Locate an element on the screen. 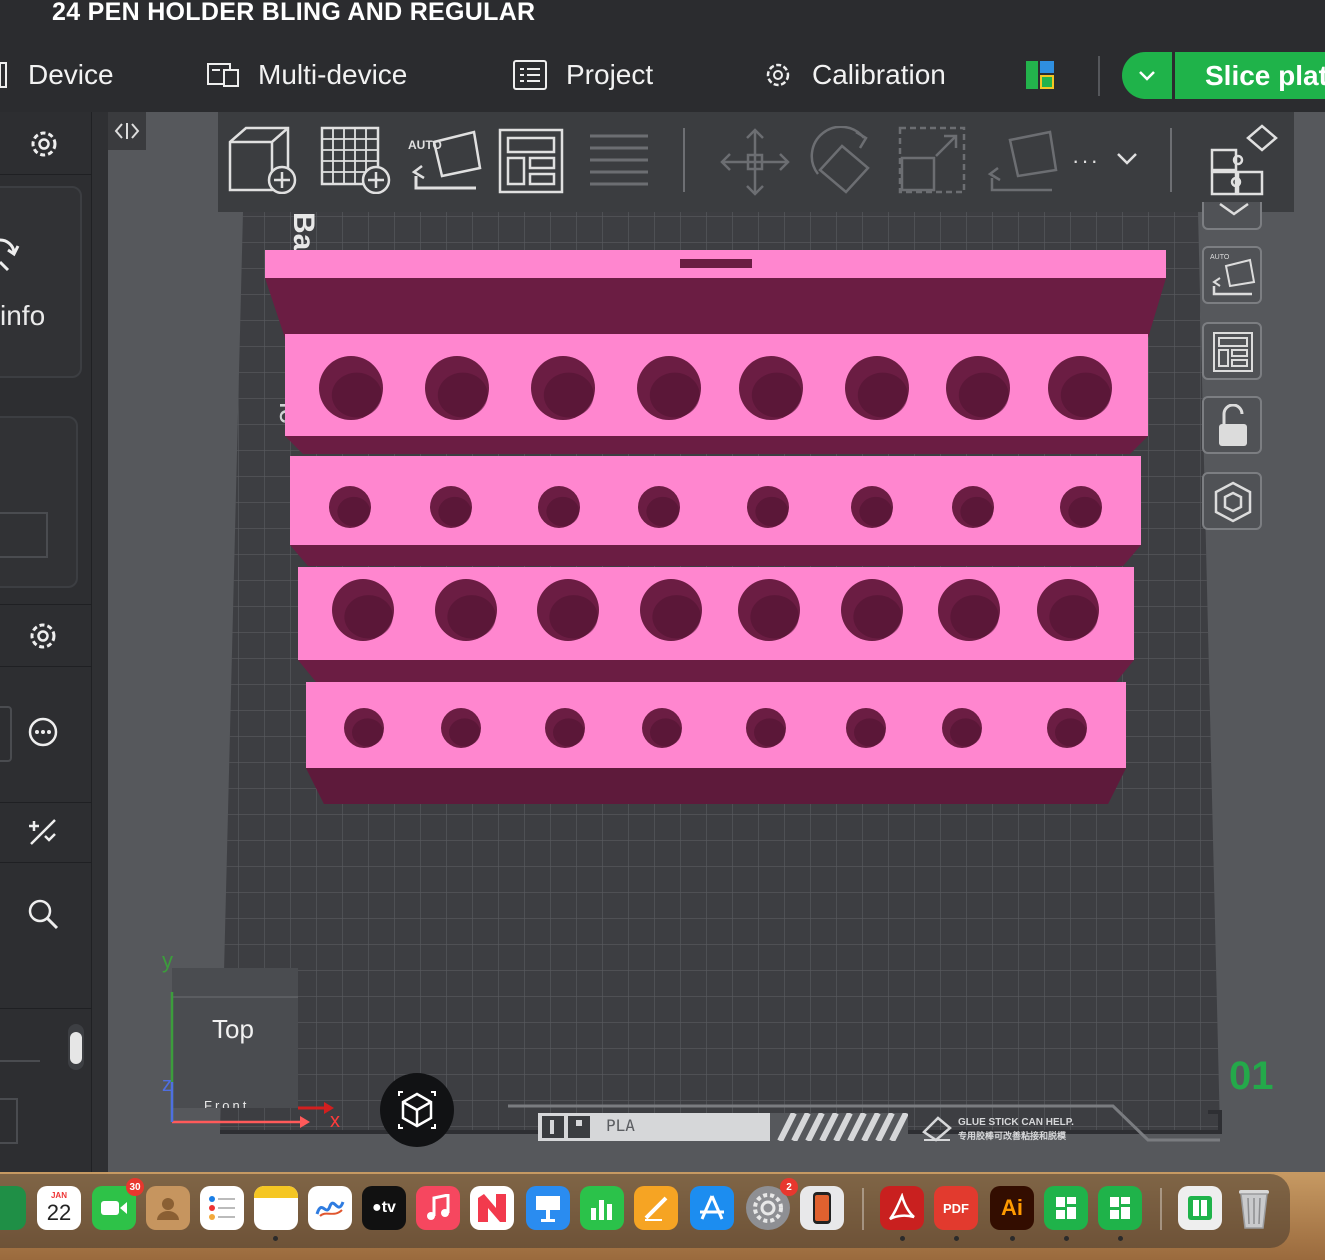 This screenshot has width=1325, height=1260. slice-dropdown-button is located at coordinates (1147, 75).